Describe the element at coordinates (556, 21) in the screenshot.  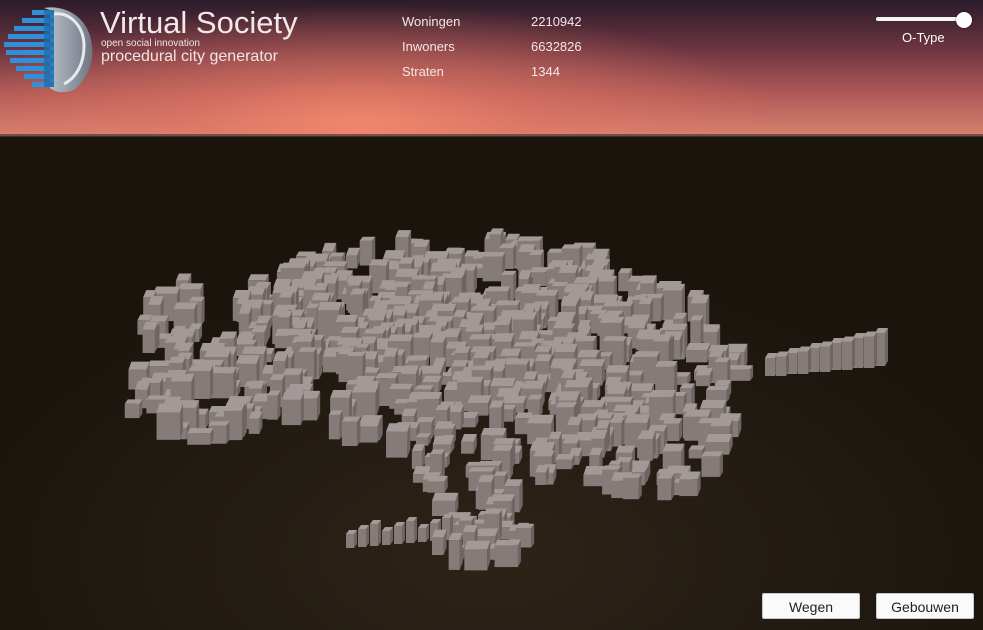
I see `stat-value-woningen: 2210942` at that location.